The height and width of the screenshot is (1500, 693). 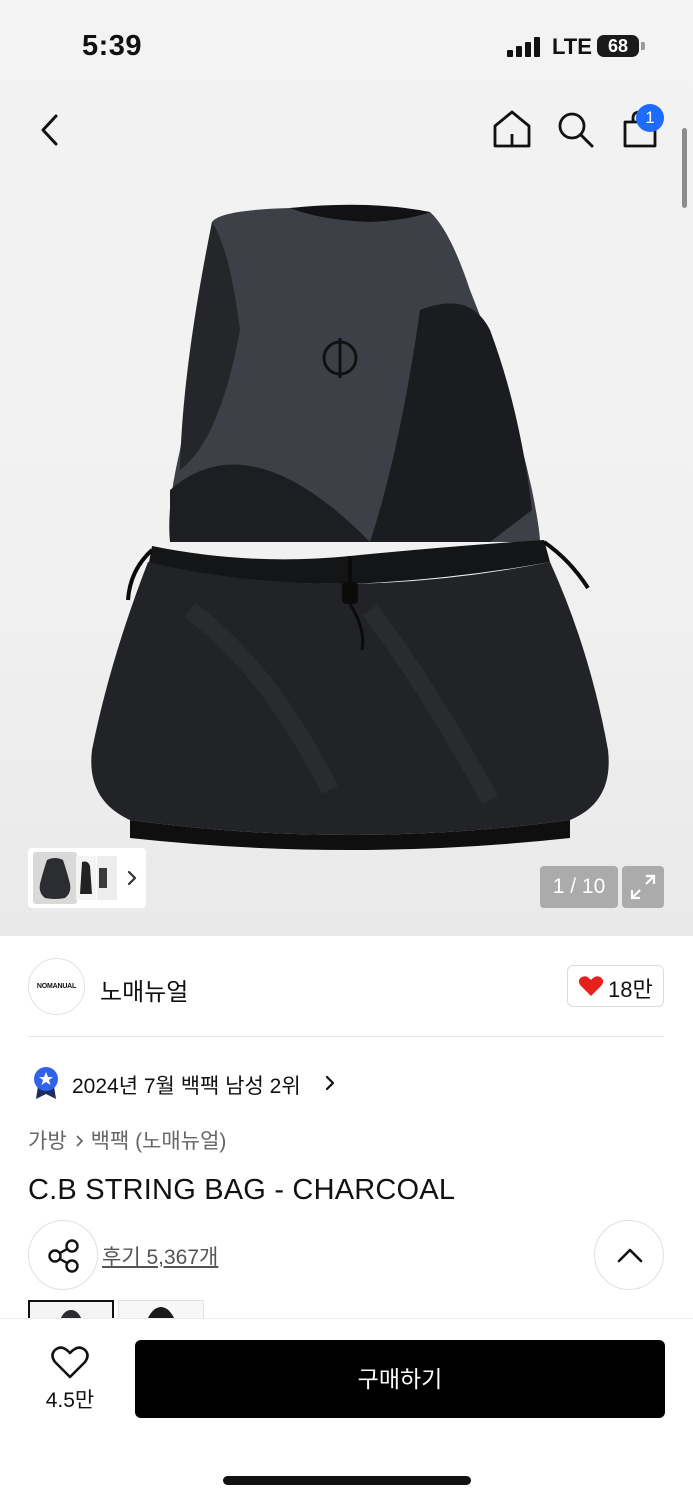 I want to click on chevron-left-icon, so click(x=52, y=130).